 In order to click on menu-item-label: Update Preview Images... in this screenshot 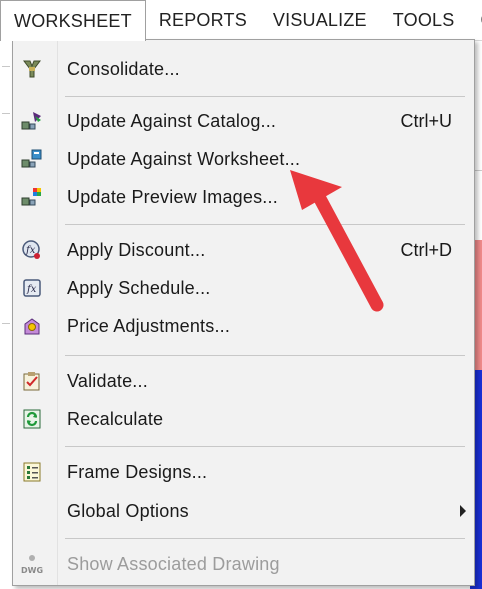, I will do `click(172, 196)`.